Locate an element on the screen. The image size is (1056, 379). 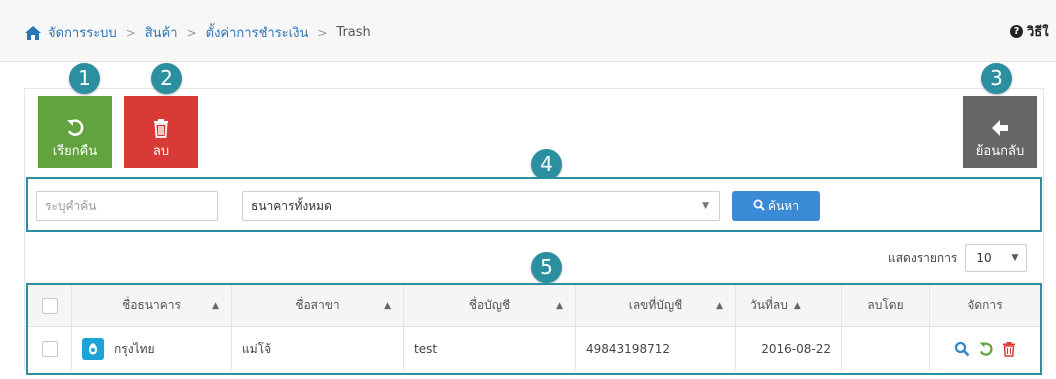
callout-3: 3 is located at coordinates (996, 78).